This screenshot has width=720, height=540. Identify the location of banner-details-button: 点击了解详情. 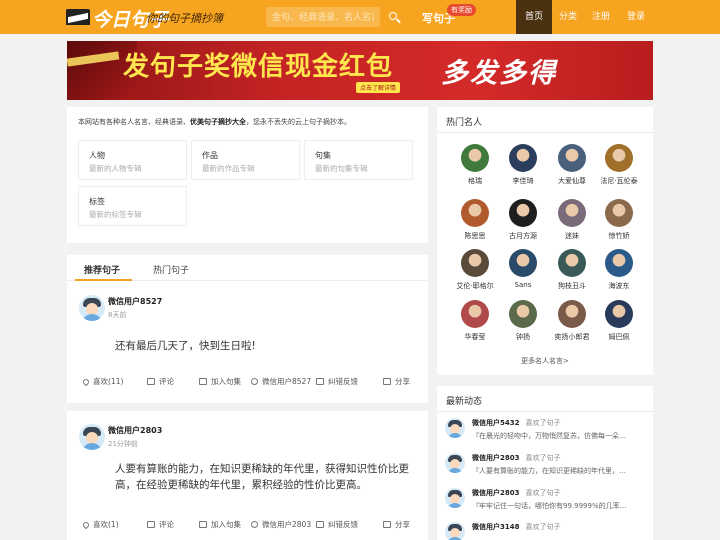
(378, 87).